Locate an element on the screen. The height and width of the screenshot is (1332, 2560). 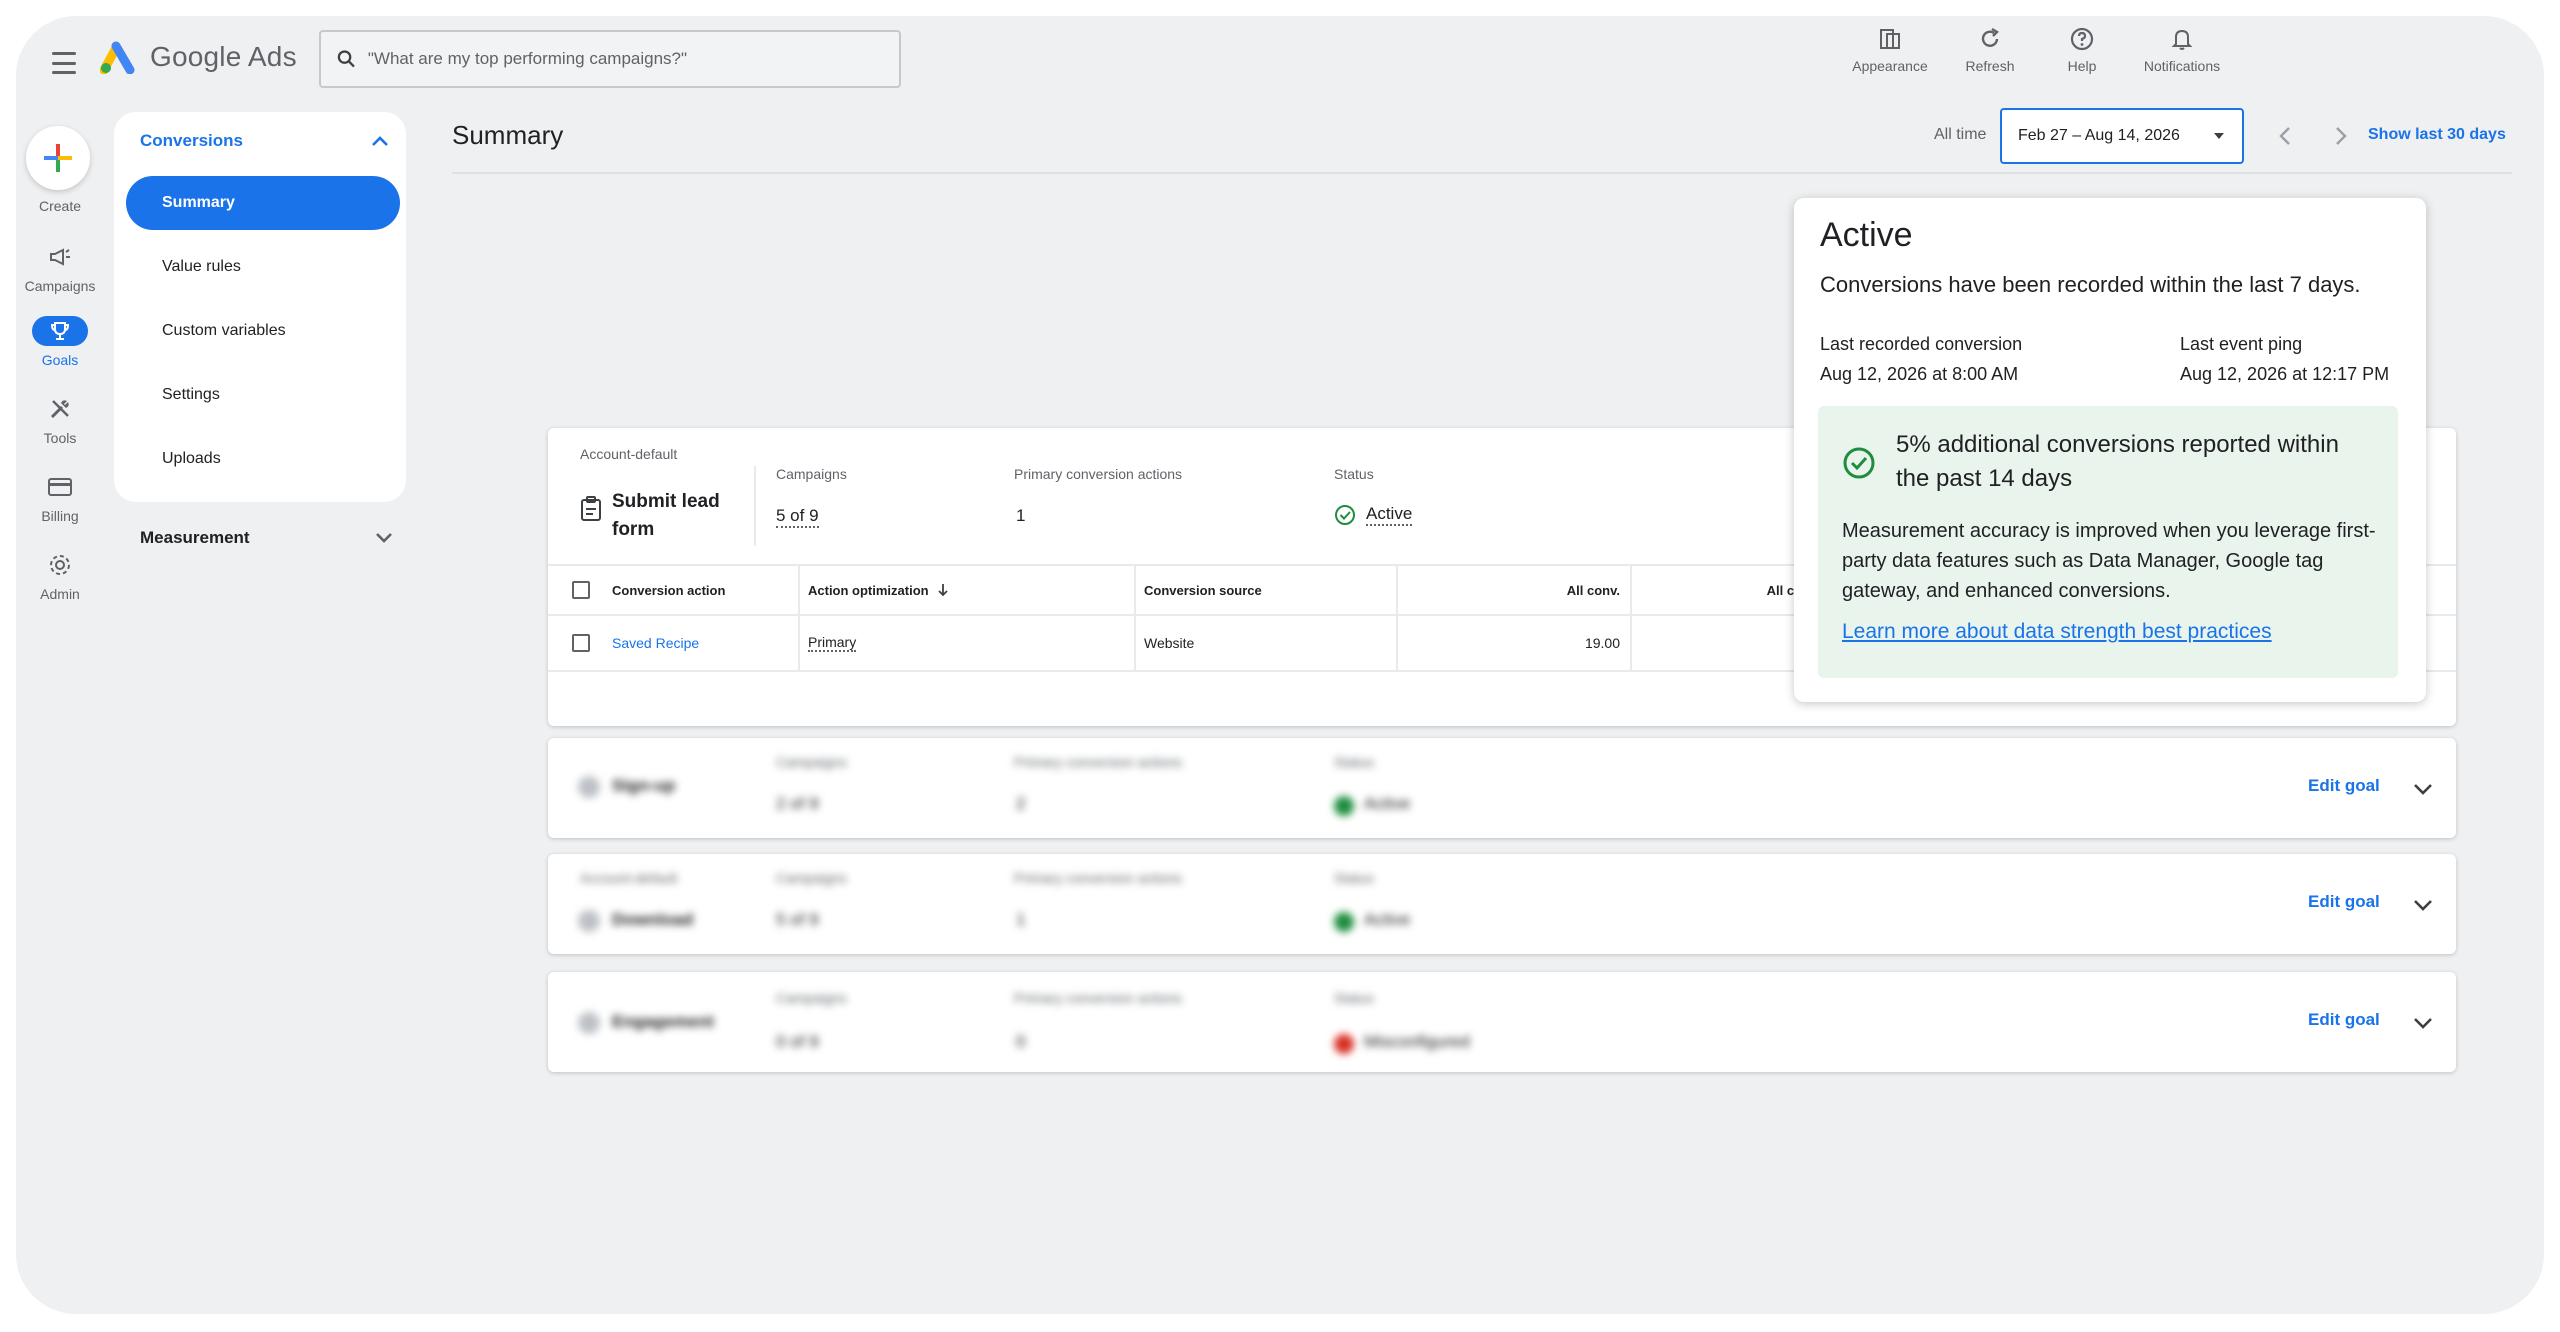
top-actions: Appearance Refresh Help Notifications is located at coordinates (2036, 50).